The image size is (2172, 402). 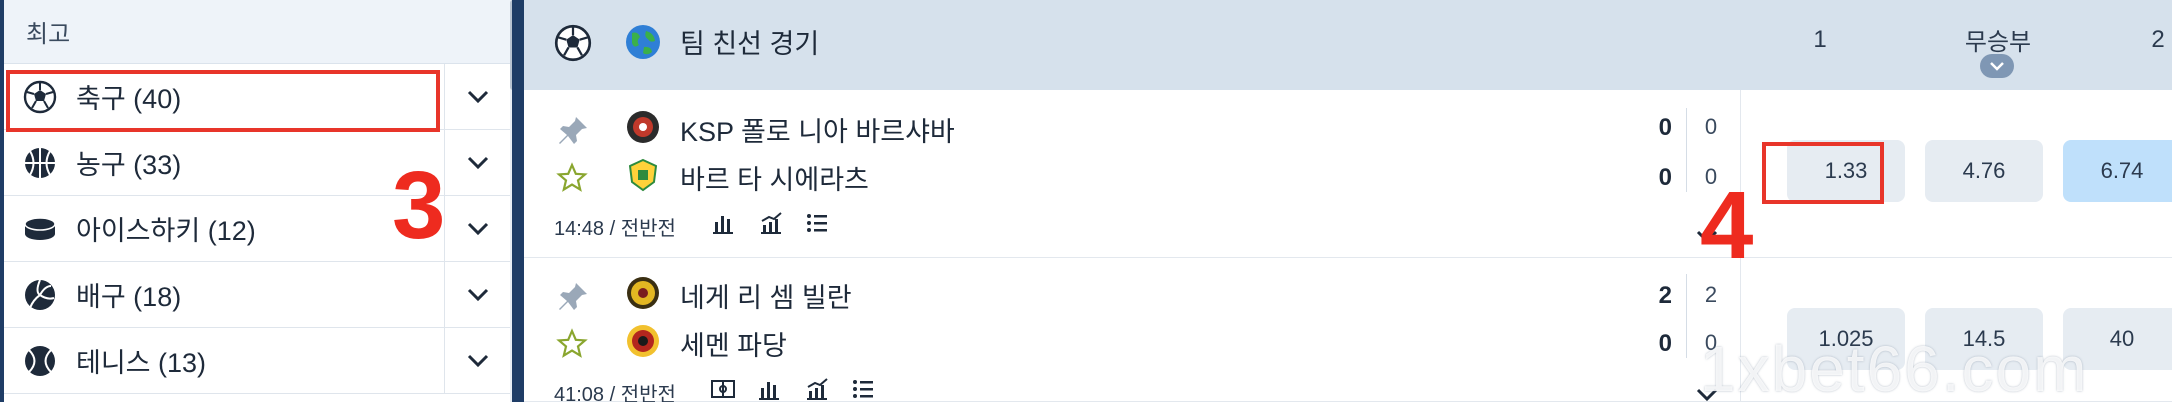 What do you see at coordinates (1894, 367) in the screenshot?
I see `watermark-text: 1xbet66.com` at bounding box center [1894, 367].